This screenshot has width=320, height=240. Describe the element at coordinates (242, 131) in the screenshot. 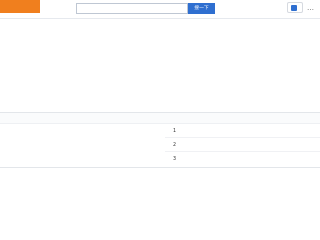

I see `table-row: 1` at that location.